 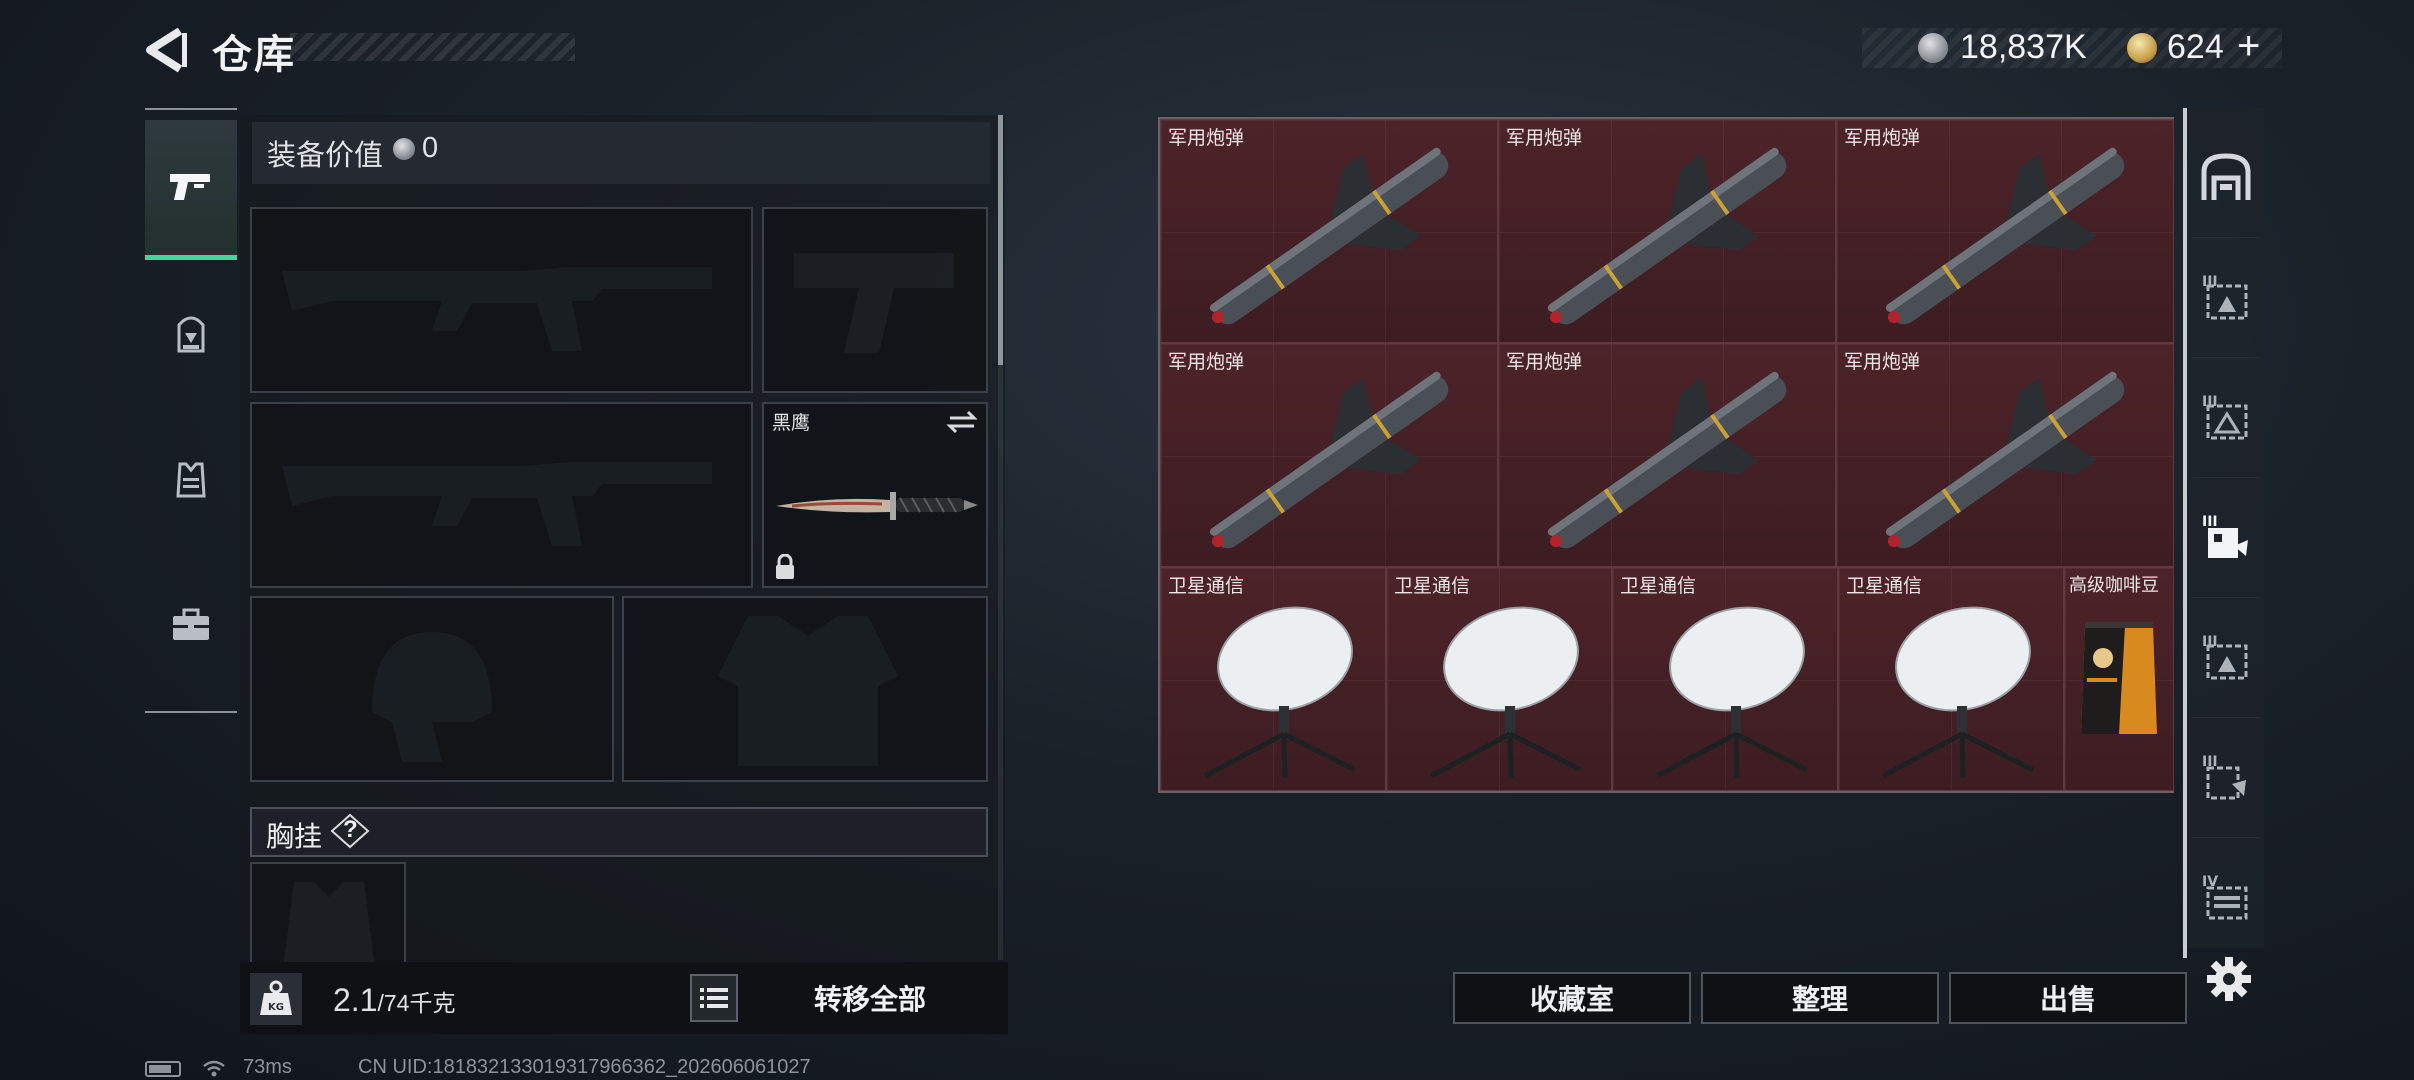 I want to click on pistol-silhouette-icon, so click(x=874, y=303).